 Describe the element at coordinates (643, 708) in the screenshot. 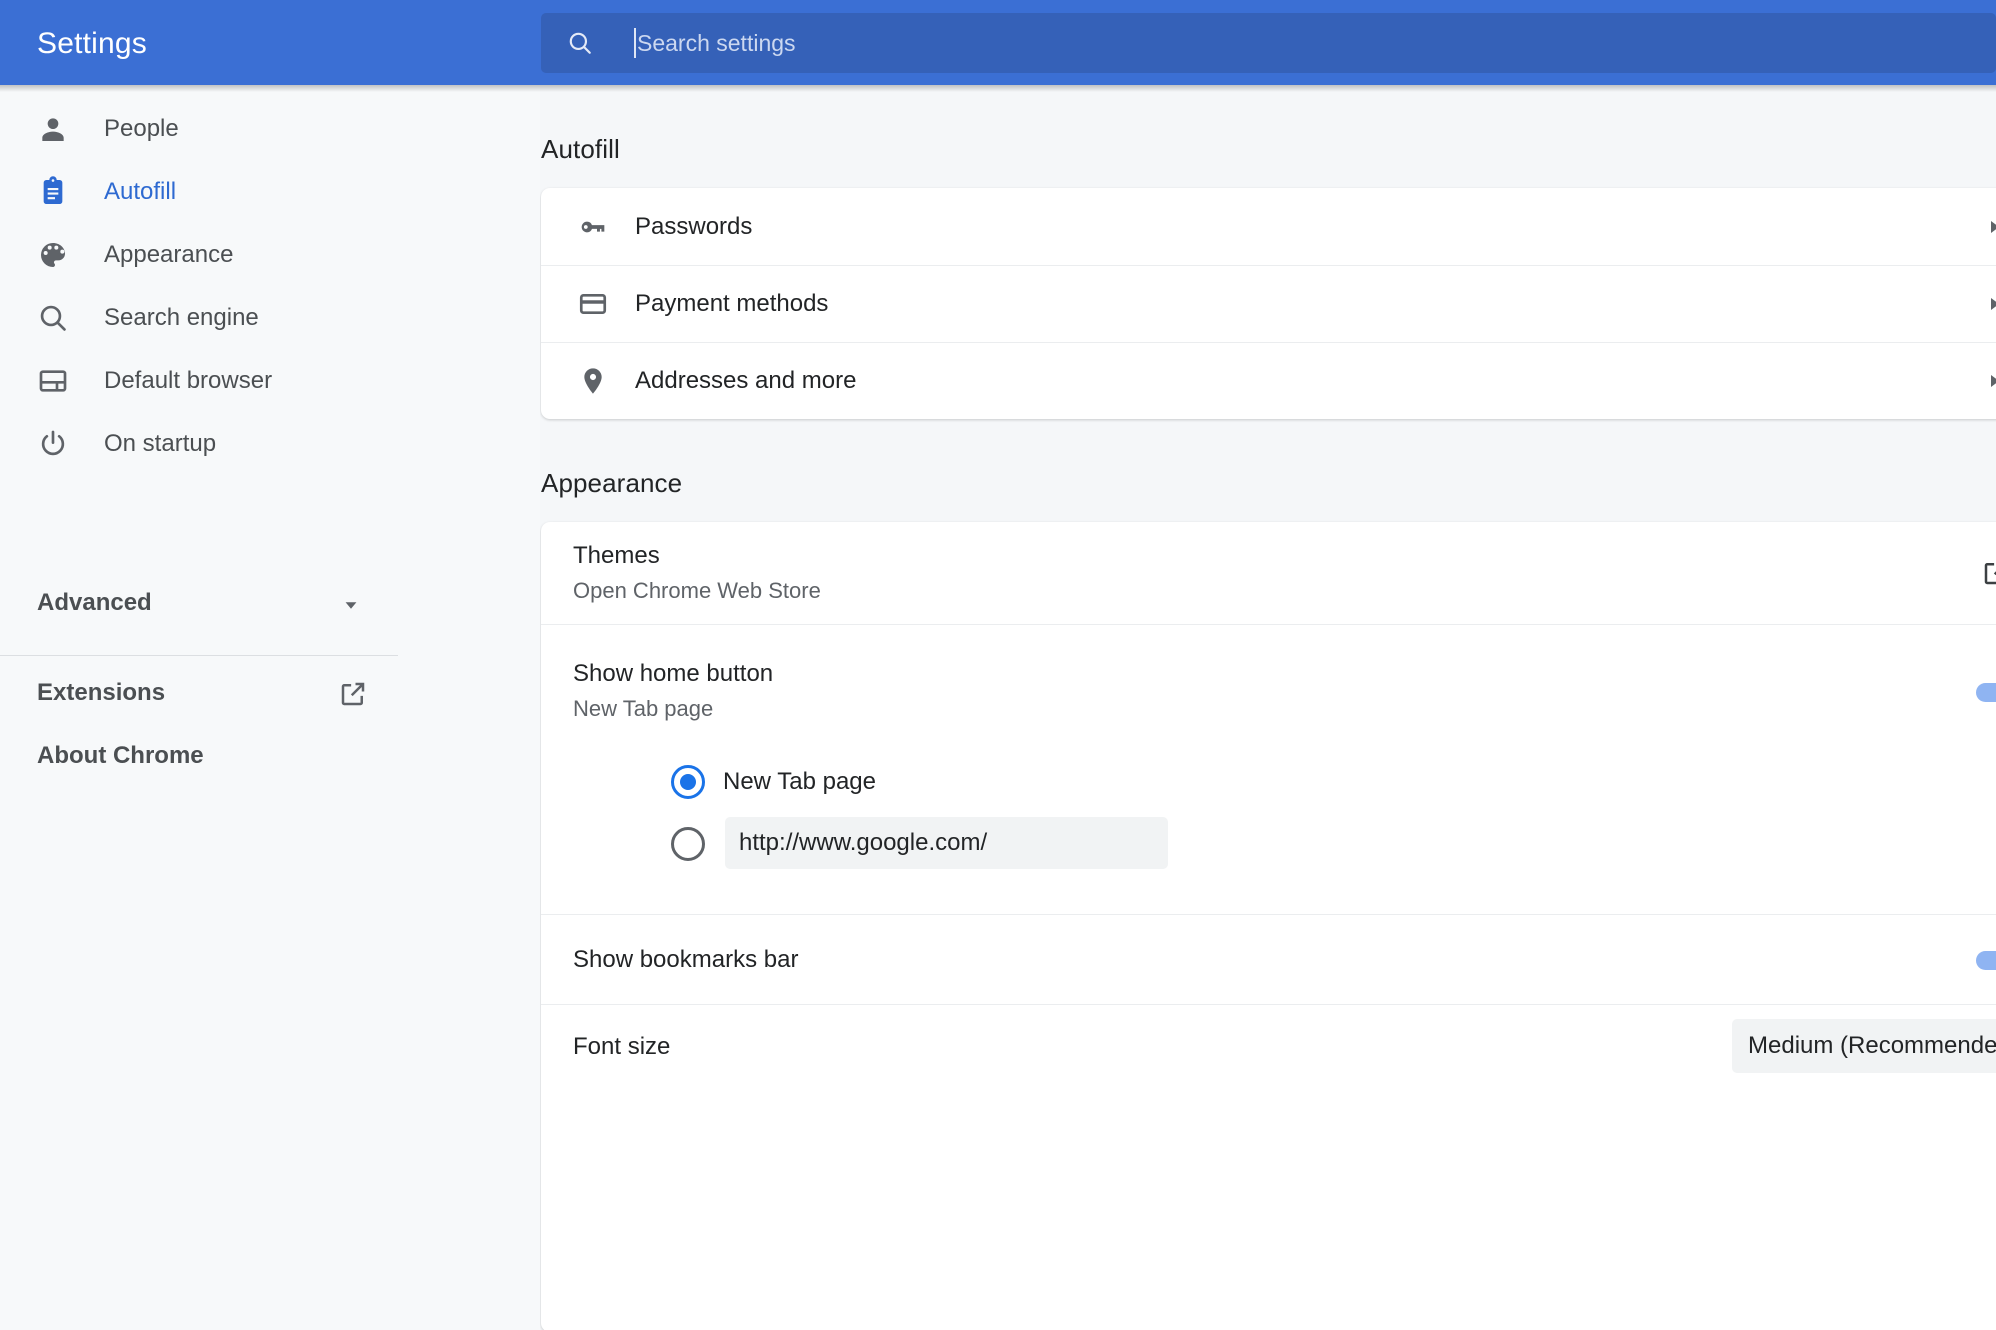

I see `show-home-button-sublabel: New Tab page` at that location.